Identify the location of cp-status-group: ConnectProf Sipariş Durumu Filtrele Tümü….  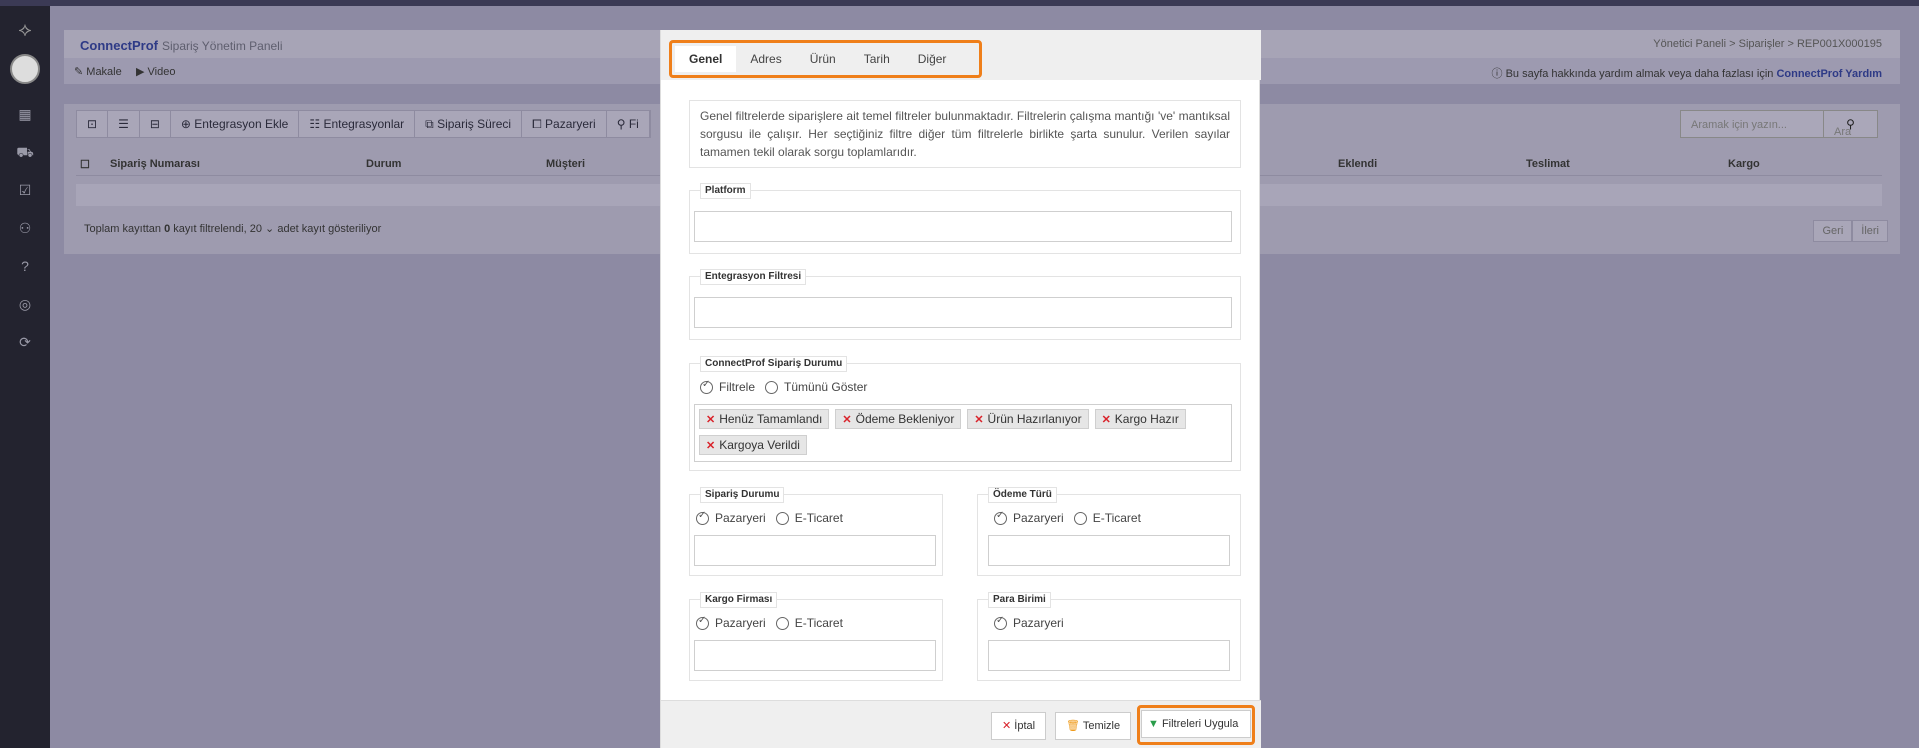
(965, 413).